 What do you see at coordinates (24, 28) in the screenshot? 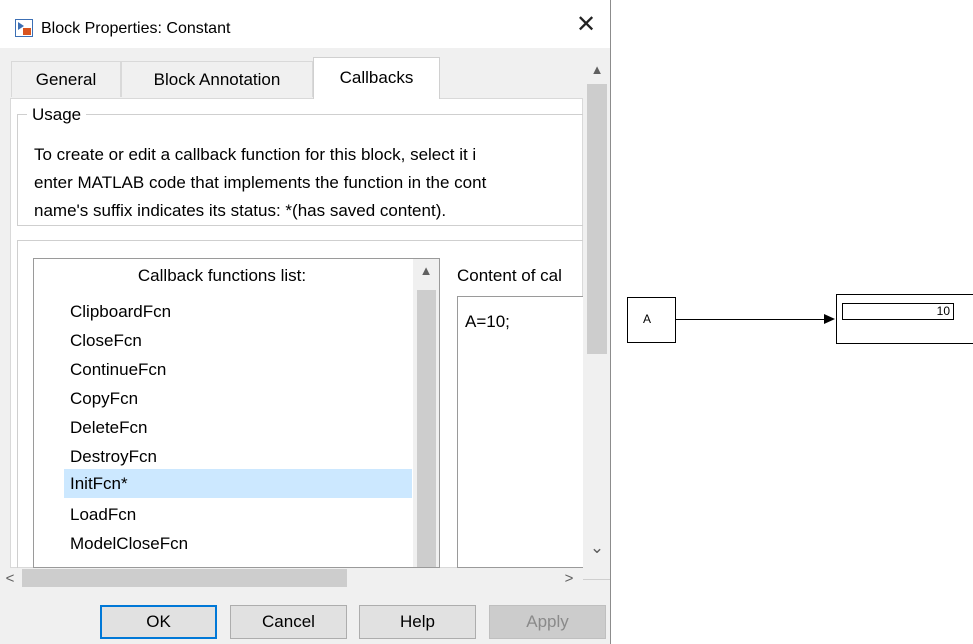
I see `simulink-block-icon` at bounding box center [24, 28].